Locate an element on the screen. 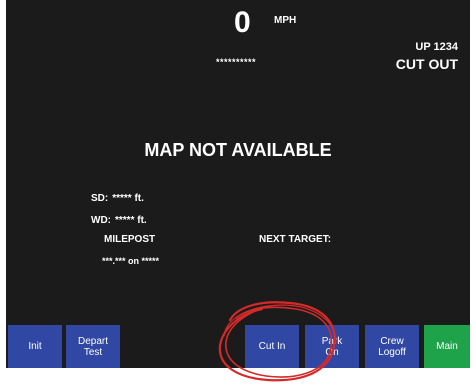 This screenshot has height=386, width=476. main-label: Main is located at coordinates (447, 346).